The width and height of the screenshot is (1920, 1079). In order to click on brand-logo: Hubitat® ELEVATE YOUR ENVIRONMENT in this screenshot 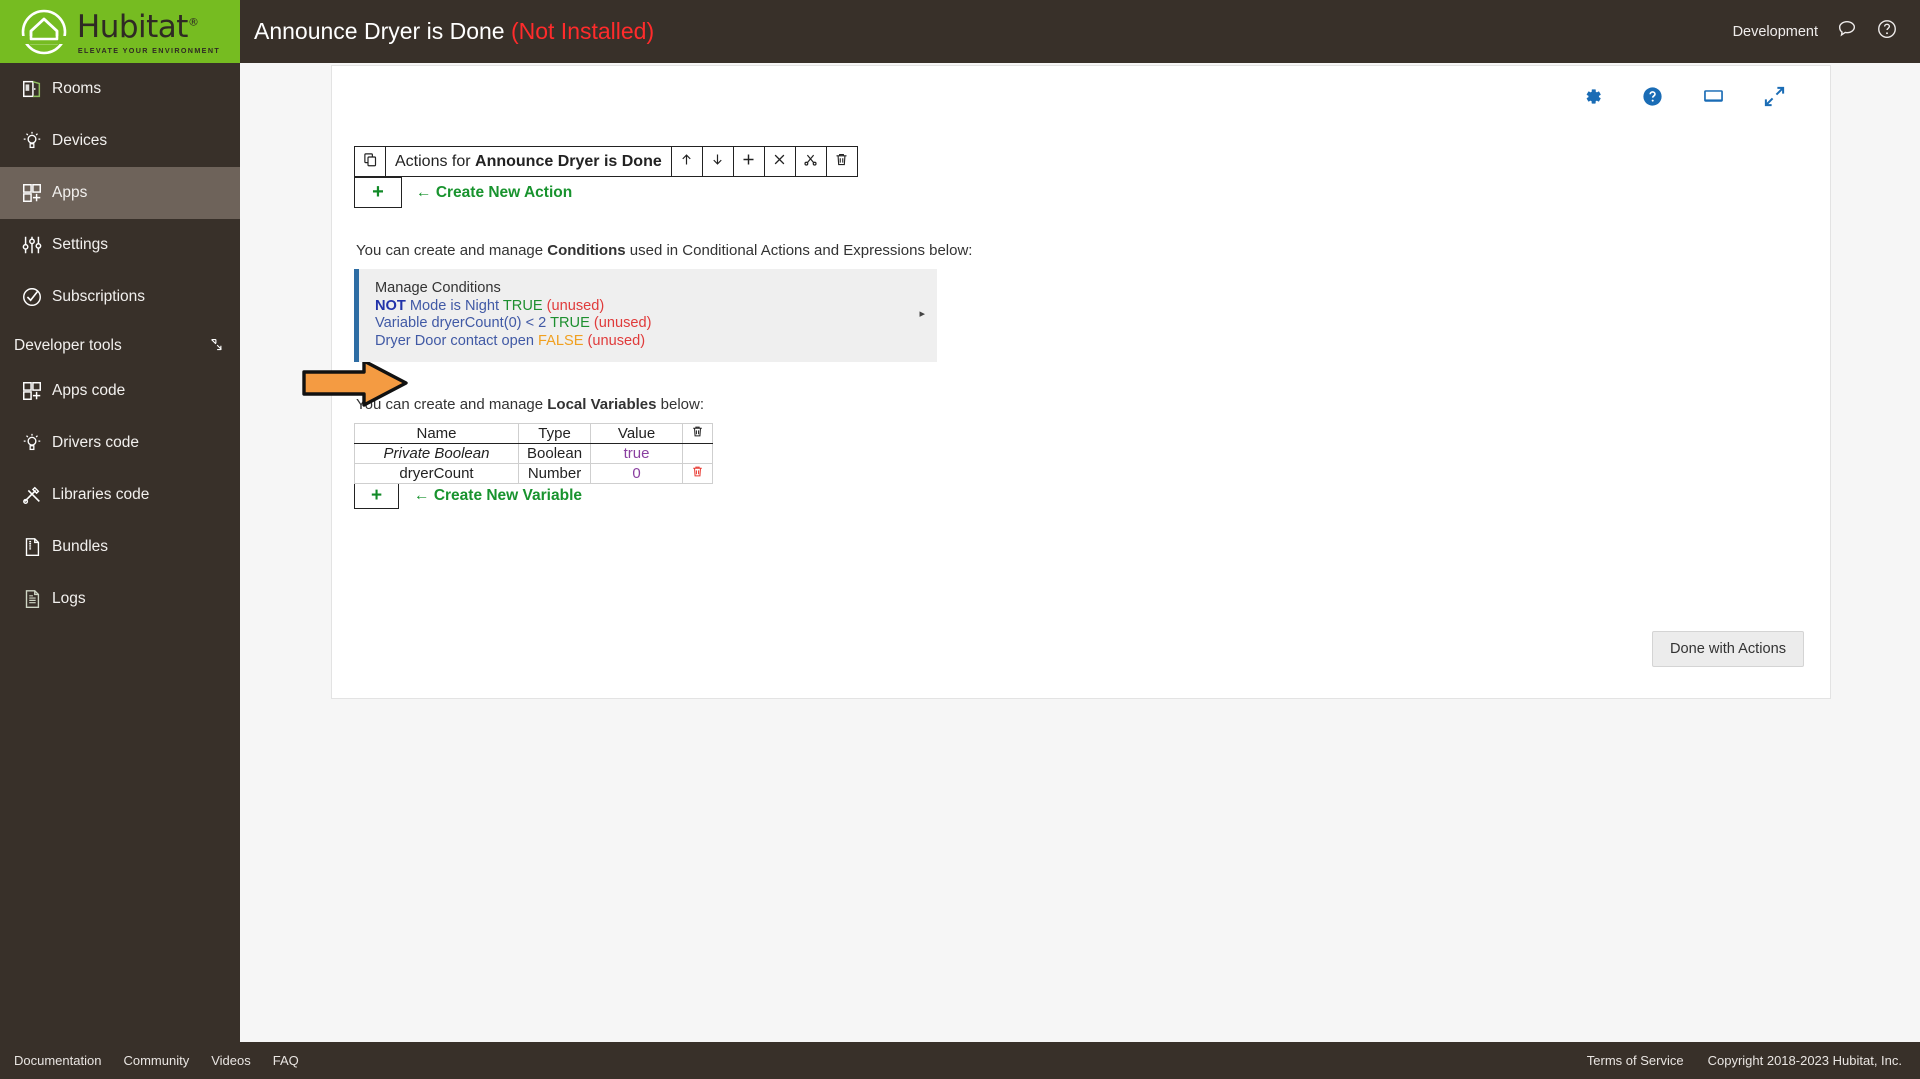, I will do `click(120, 31)`.